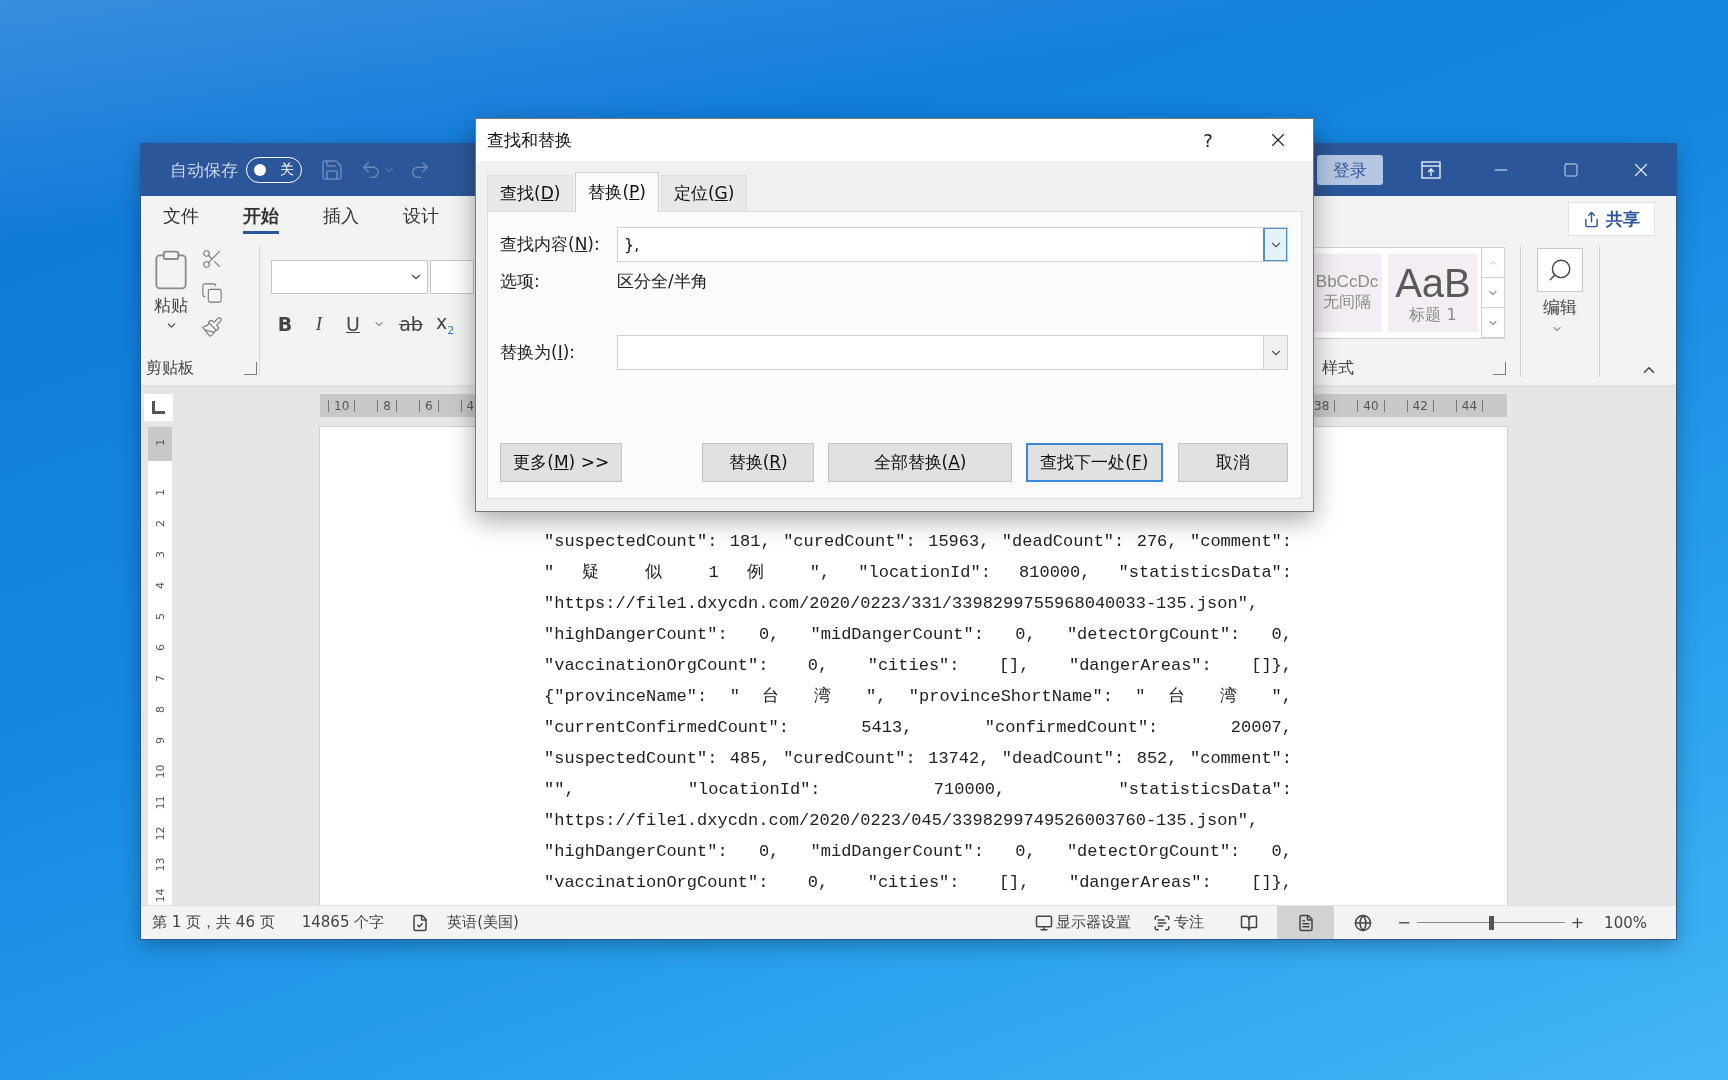  Describe the element at coordinates (1625, 922) in the screenshot. I see `zoom-level: 100%` at that location.